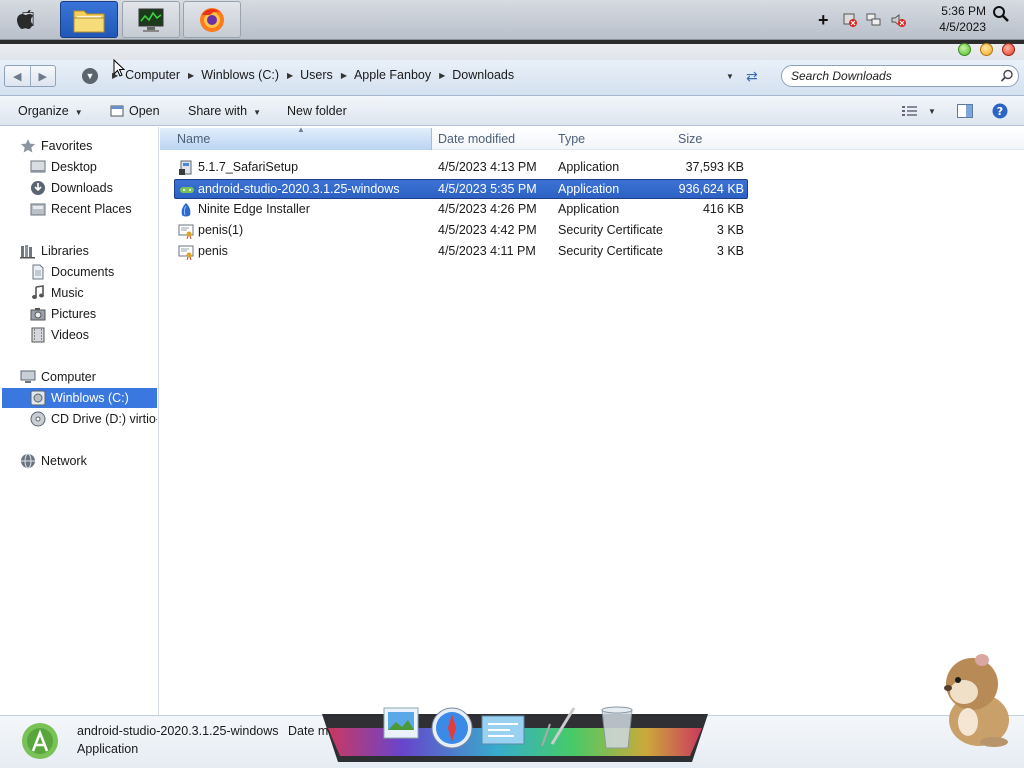 The width and height of the screenshot is (1024, 768). I want to click on android-studio-icon, so click(40, 741).